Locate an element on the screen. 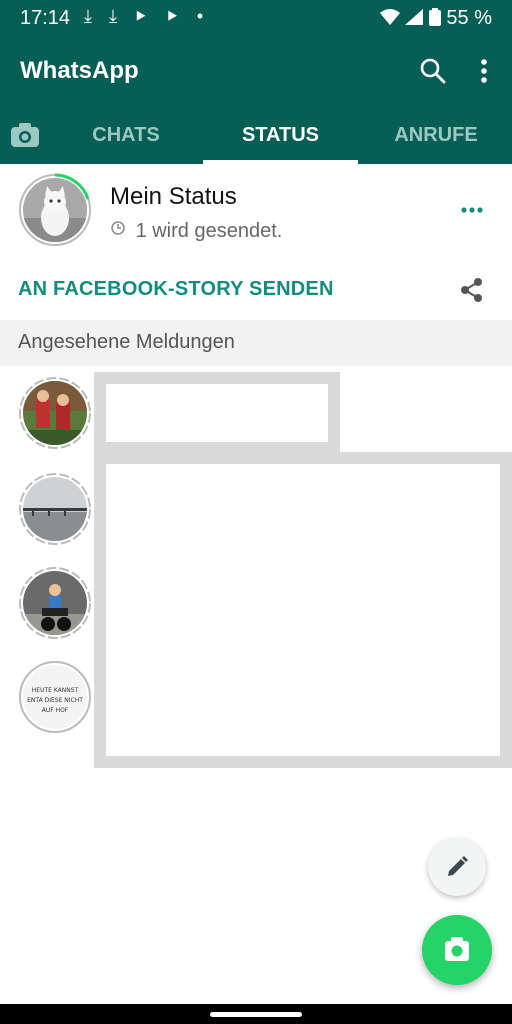 This screenshot has height=1024, width=512. section-header-label: Angesehene Meldungen is located at coordinates (126, 342).